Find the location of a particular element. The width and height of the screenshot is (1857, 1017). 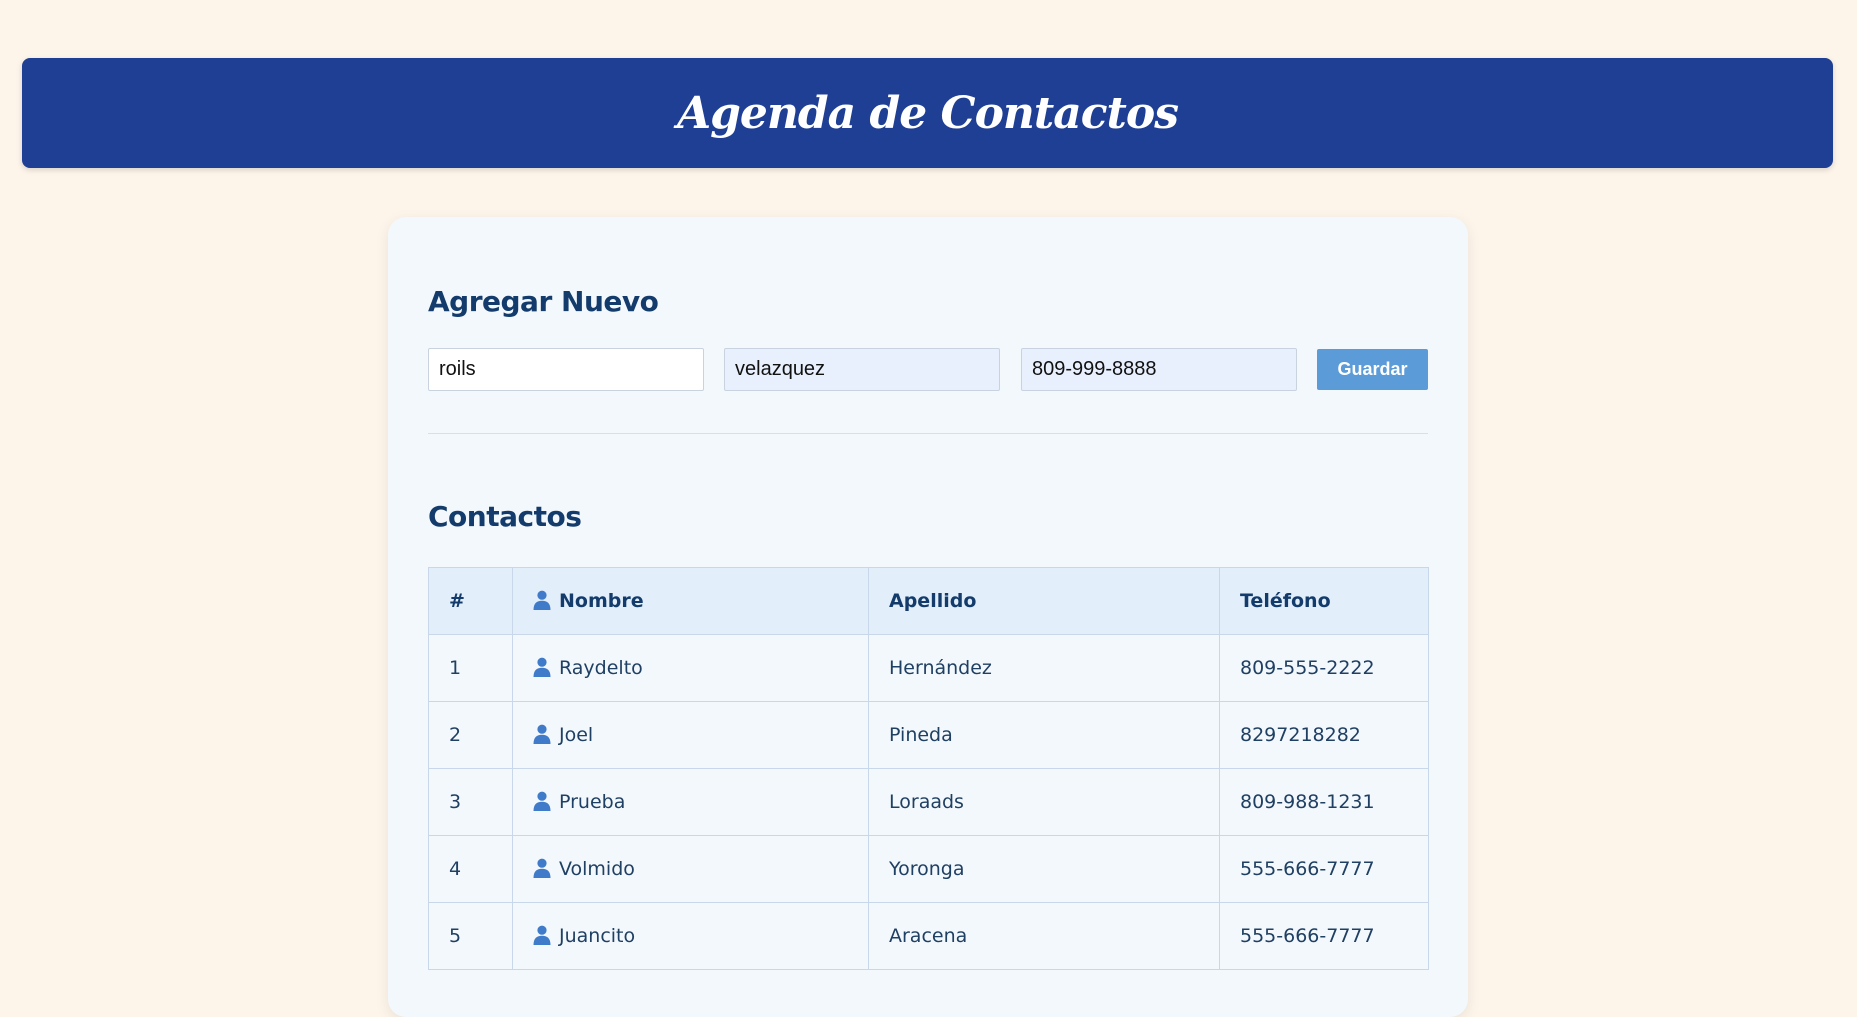

table-row: 4 Volmido Yoronga 555-666-7777 is located at coordinates (928, 869).